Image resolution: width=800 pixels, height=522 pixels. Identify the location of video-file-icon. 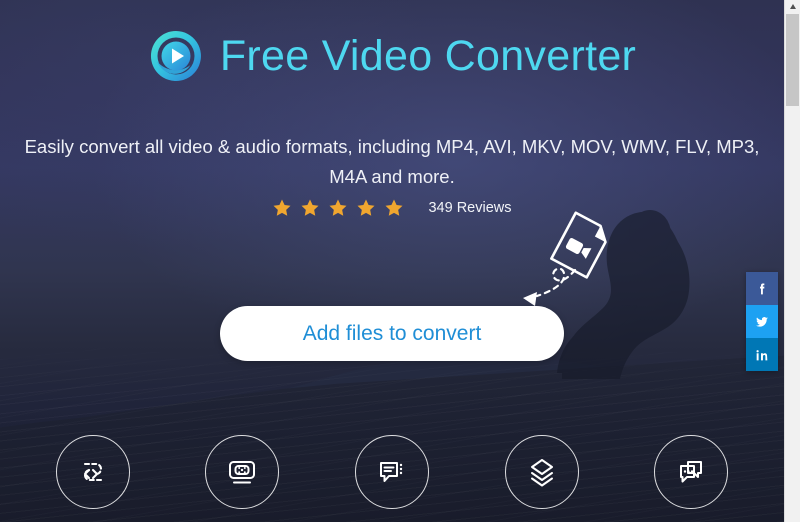
(578, 245).